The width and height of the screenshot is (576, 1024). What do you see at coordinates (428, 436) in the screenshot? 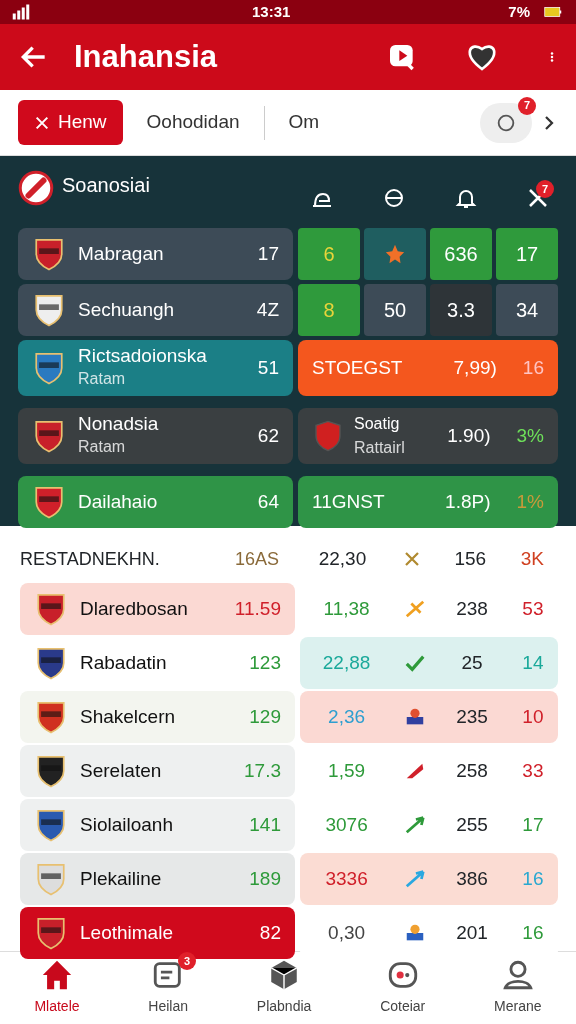
I see `odds-card: Soatig Rattairl 1.90) 3%` at bounding box center [428, 436].